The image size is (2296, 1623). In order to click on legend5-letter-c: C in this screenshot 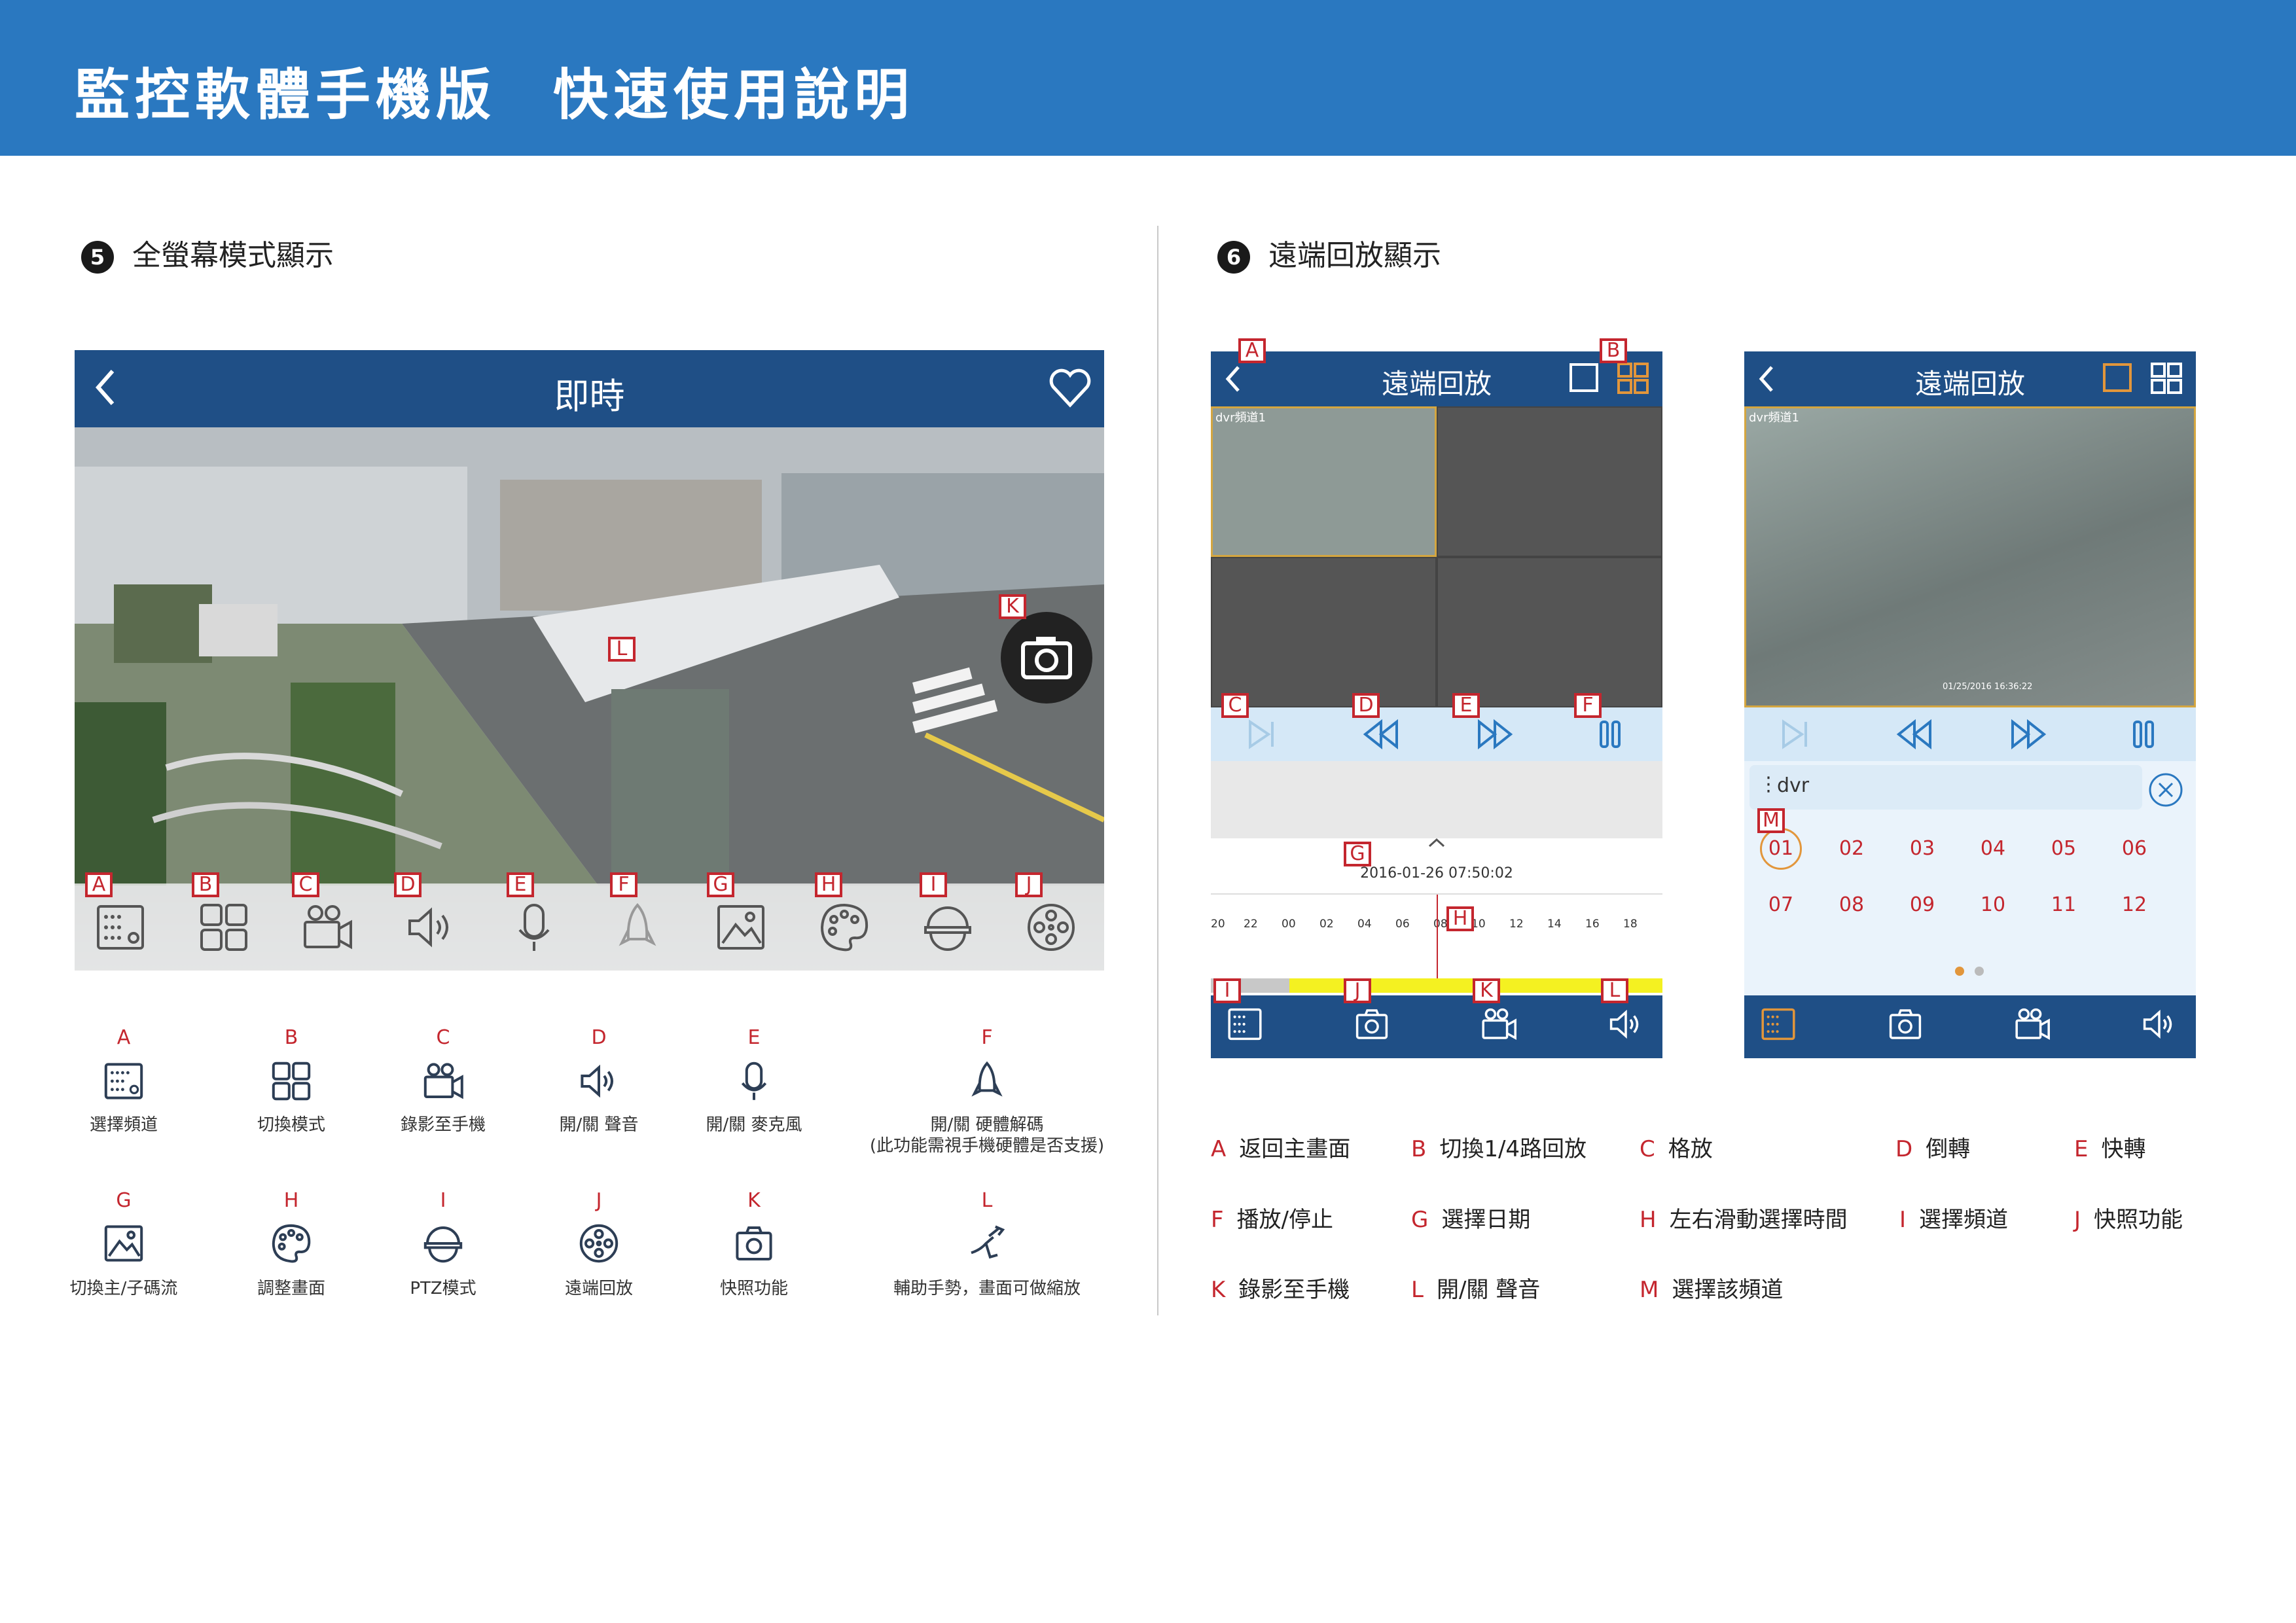, I will do `click(443, 1037)`.